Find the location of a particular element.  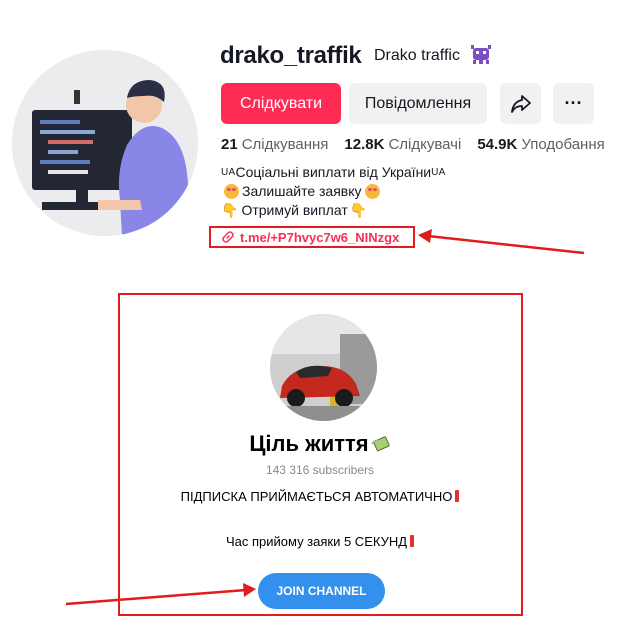

channel-description-line-1: ПІДПИСКА ПРИЙМАЄТЬСЯ АВТОМАТИЧНО is located at coordinates (320, 496).